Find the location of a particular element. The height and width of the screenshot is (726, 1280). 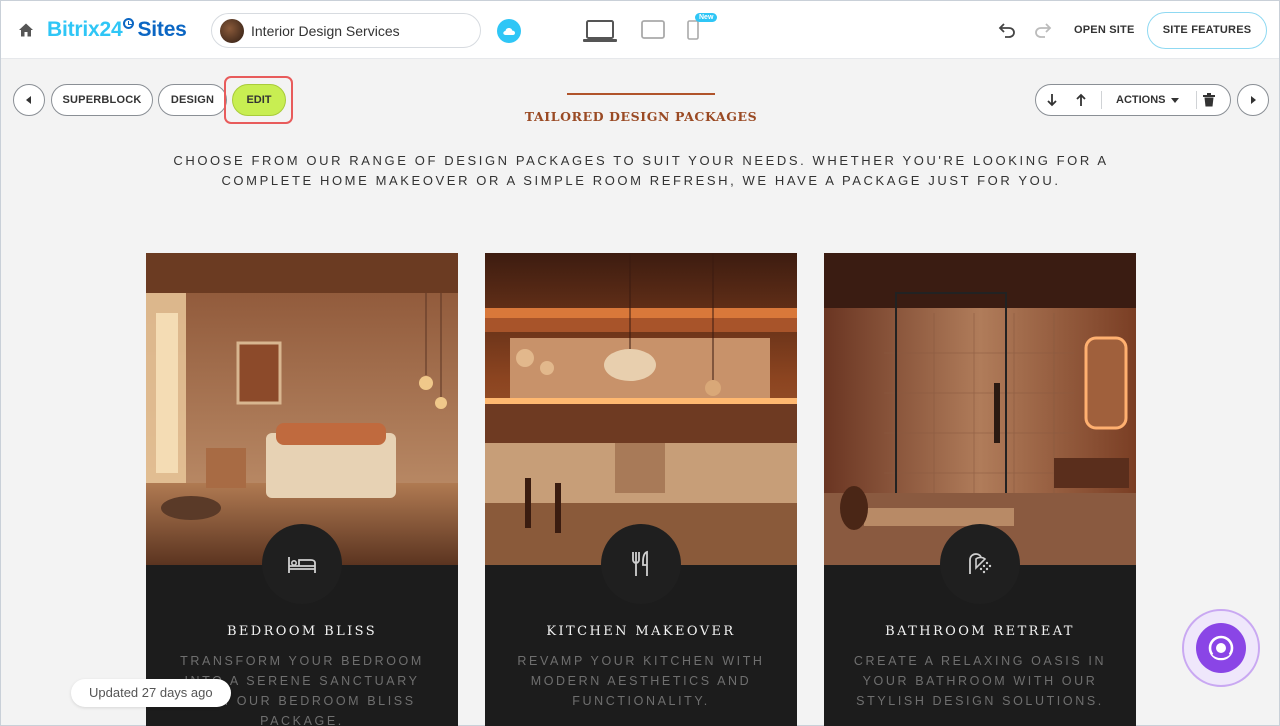

site-features-button: SITE FEATURES is located at coordinates (1207, 30).